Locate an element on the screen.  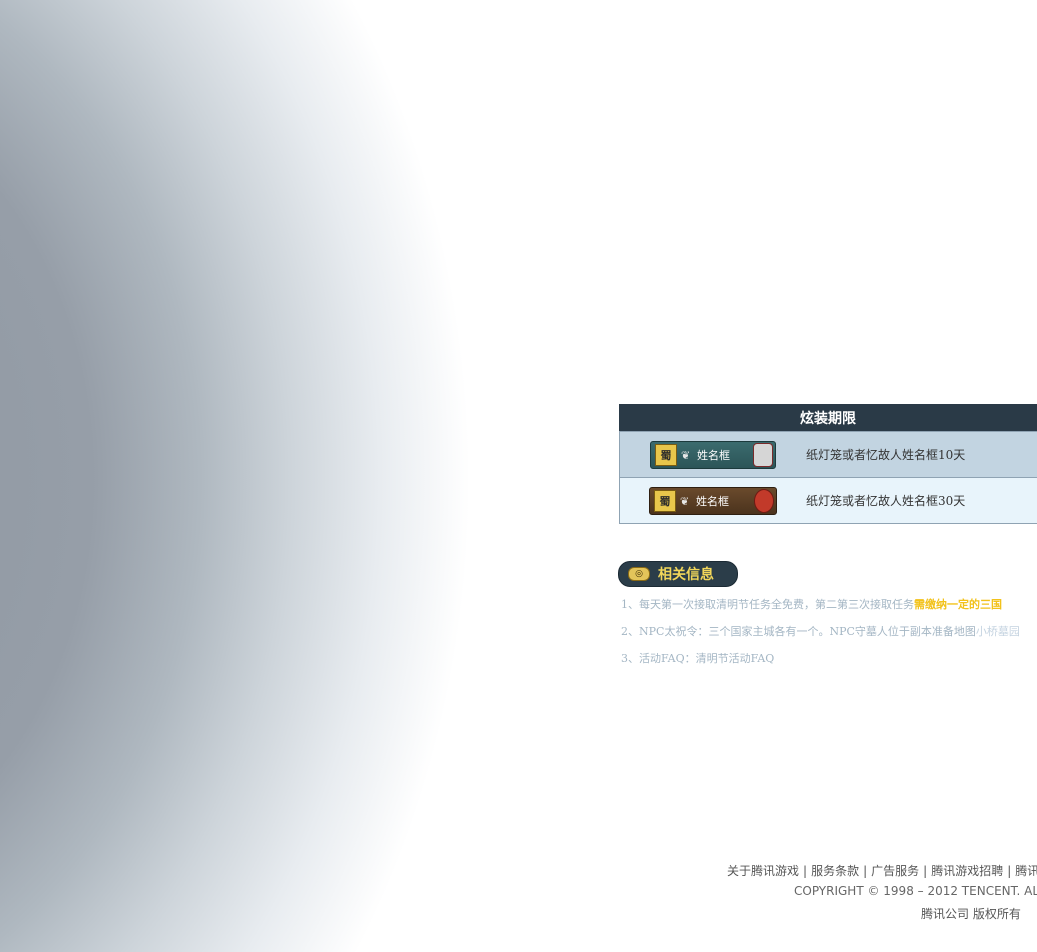
lantern-icon is located at coordinates (763, 454).